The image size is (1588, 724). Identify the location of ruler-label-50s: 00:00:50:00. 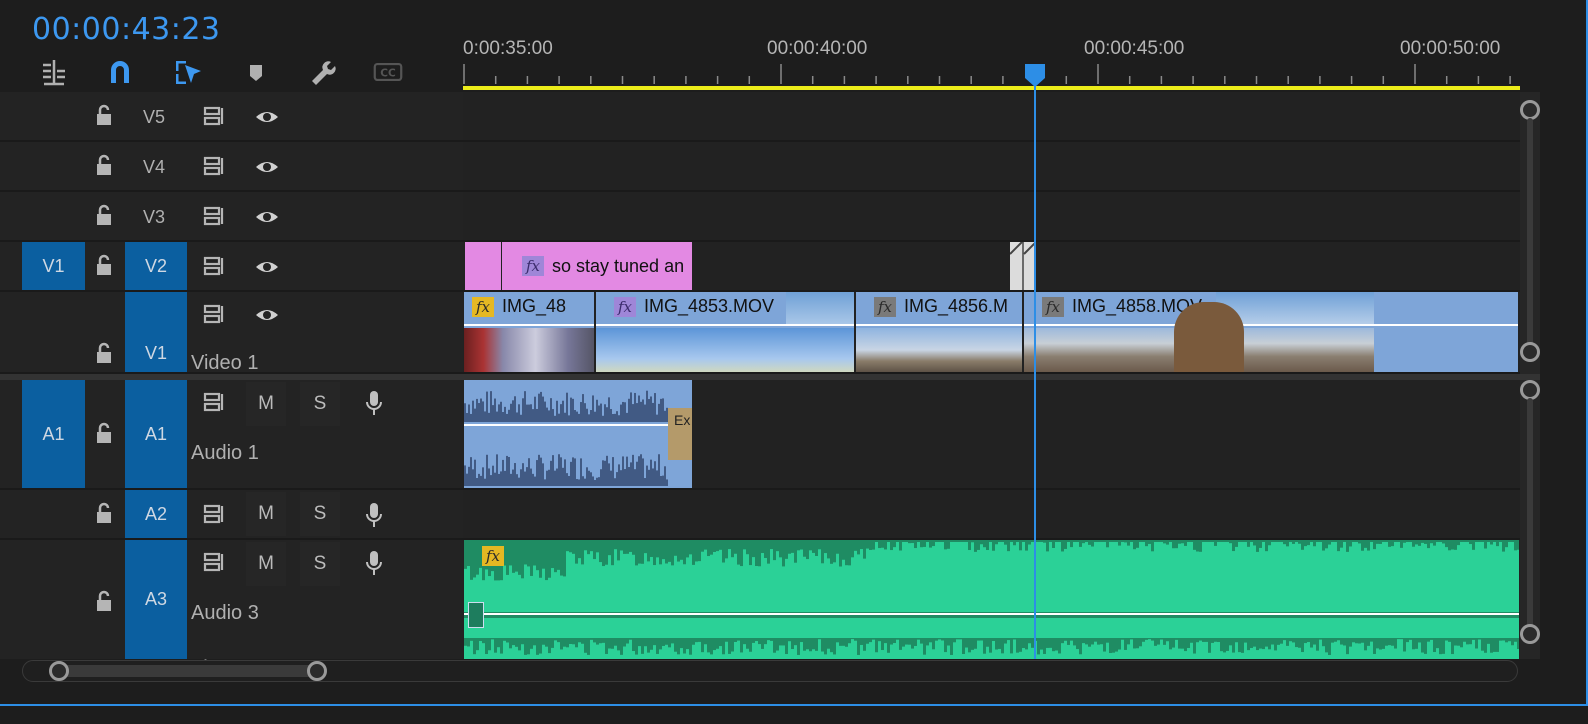
(1450, 48).